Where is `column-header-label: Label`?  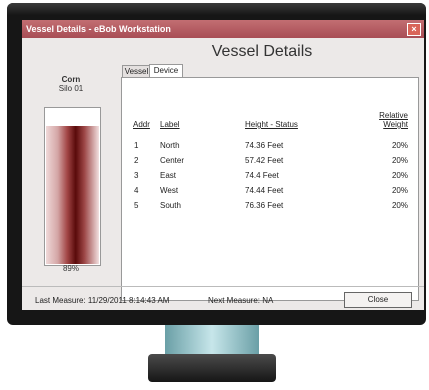
column-header-label: Label is located at coordinates (170, 124).